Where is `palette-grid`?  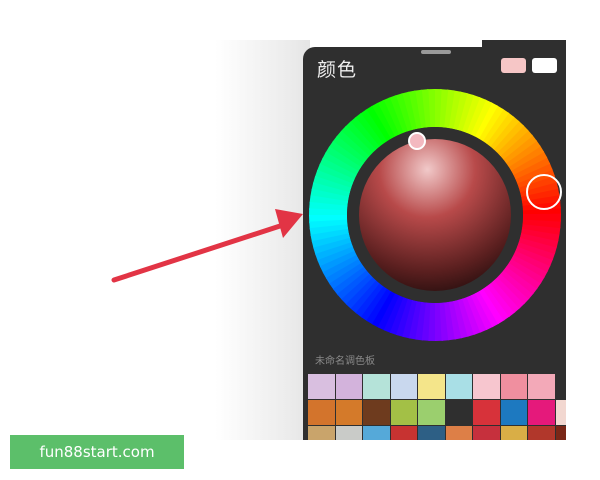 palette-grid is located at coordinates (437, 407).